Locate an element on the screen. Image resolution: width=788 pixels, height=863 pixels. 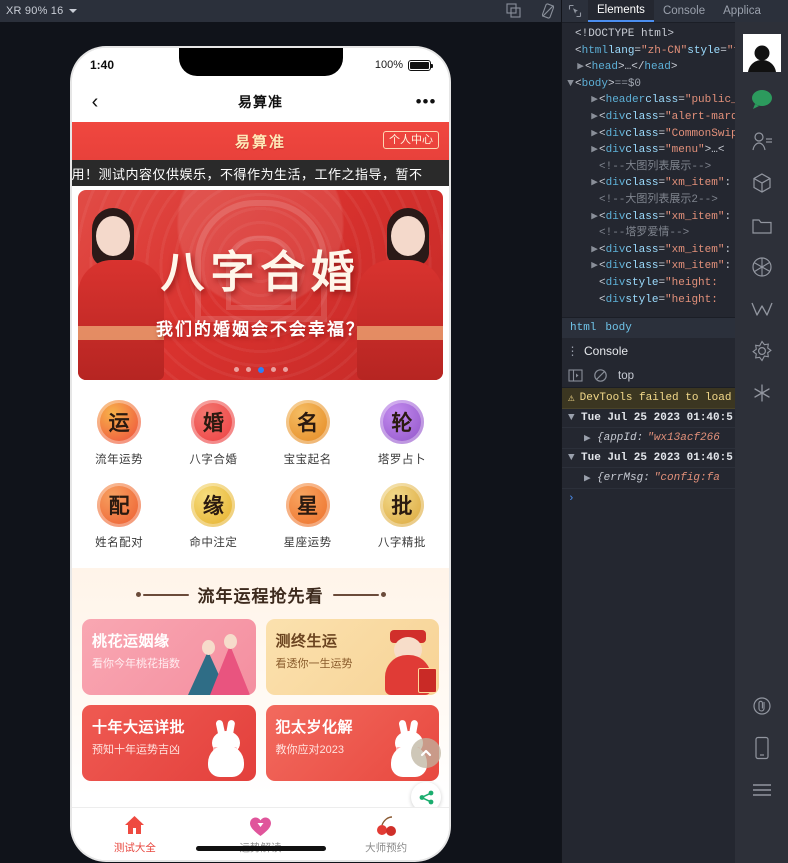
folder-icon is located at coordinates (761, 225).